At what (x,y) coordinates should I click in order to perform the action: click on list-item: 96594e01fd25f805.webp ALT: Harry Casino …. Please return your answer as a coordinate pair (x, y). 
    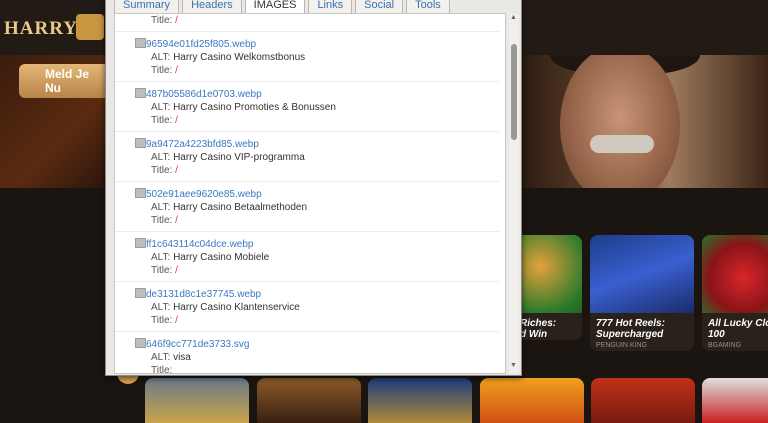
    Looking at the image, I should click on (307, 57).